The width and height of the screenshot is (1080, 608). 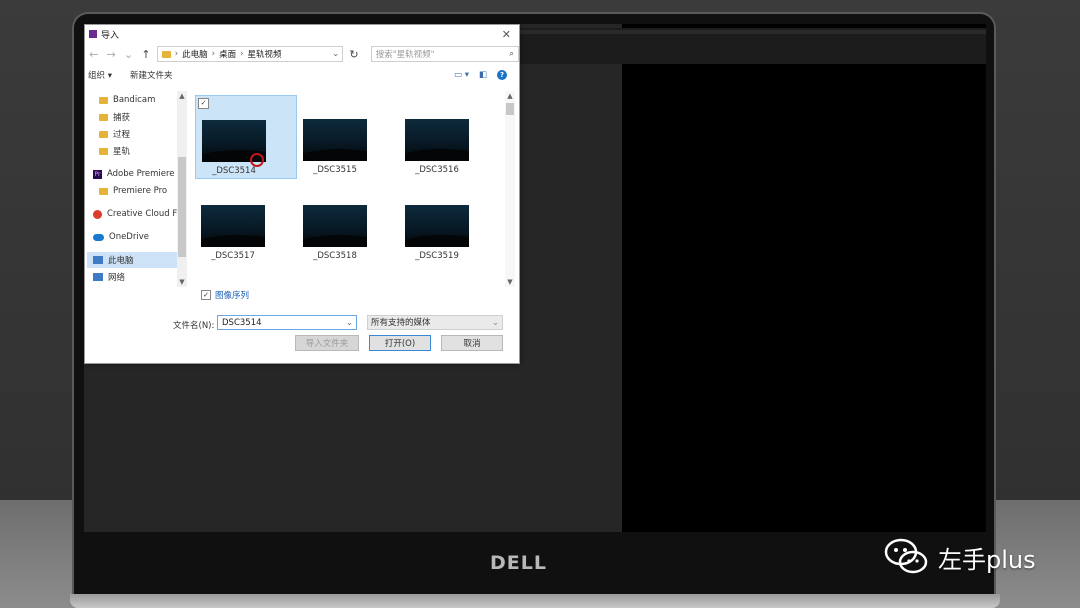 I want to click on image-sequence-option: ✓ 图像序列, so click(x=225, y=295).